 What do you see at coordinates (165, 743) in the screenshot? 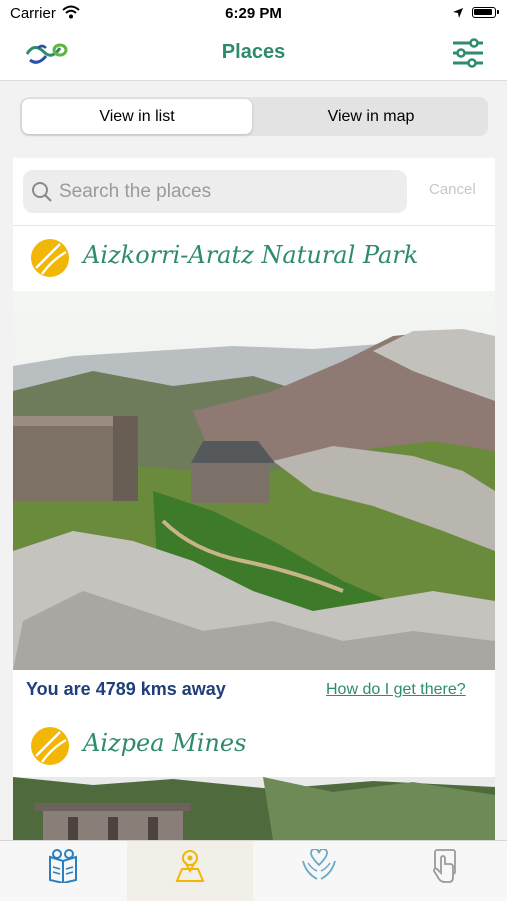
I see `place-title: Aizpea Mines` at bounding box center [165, 743].